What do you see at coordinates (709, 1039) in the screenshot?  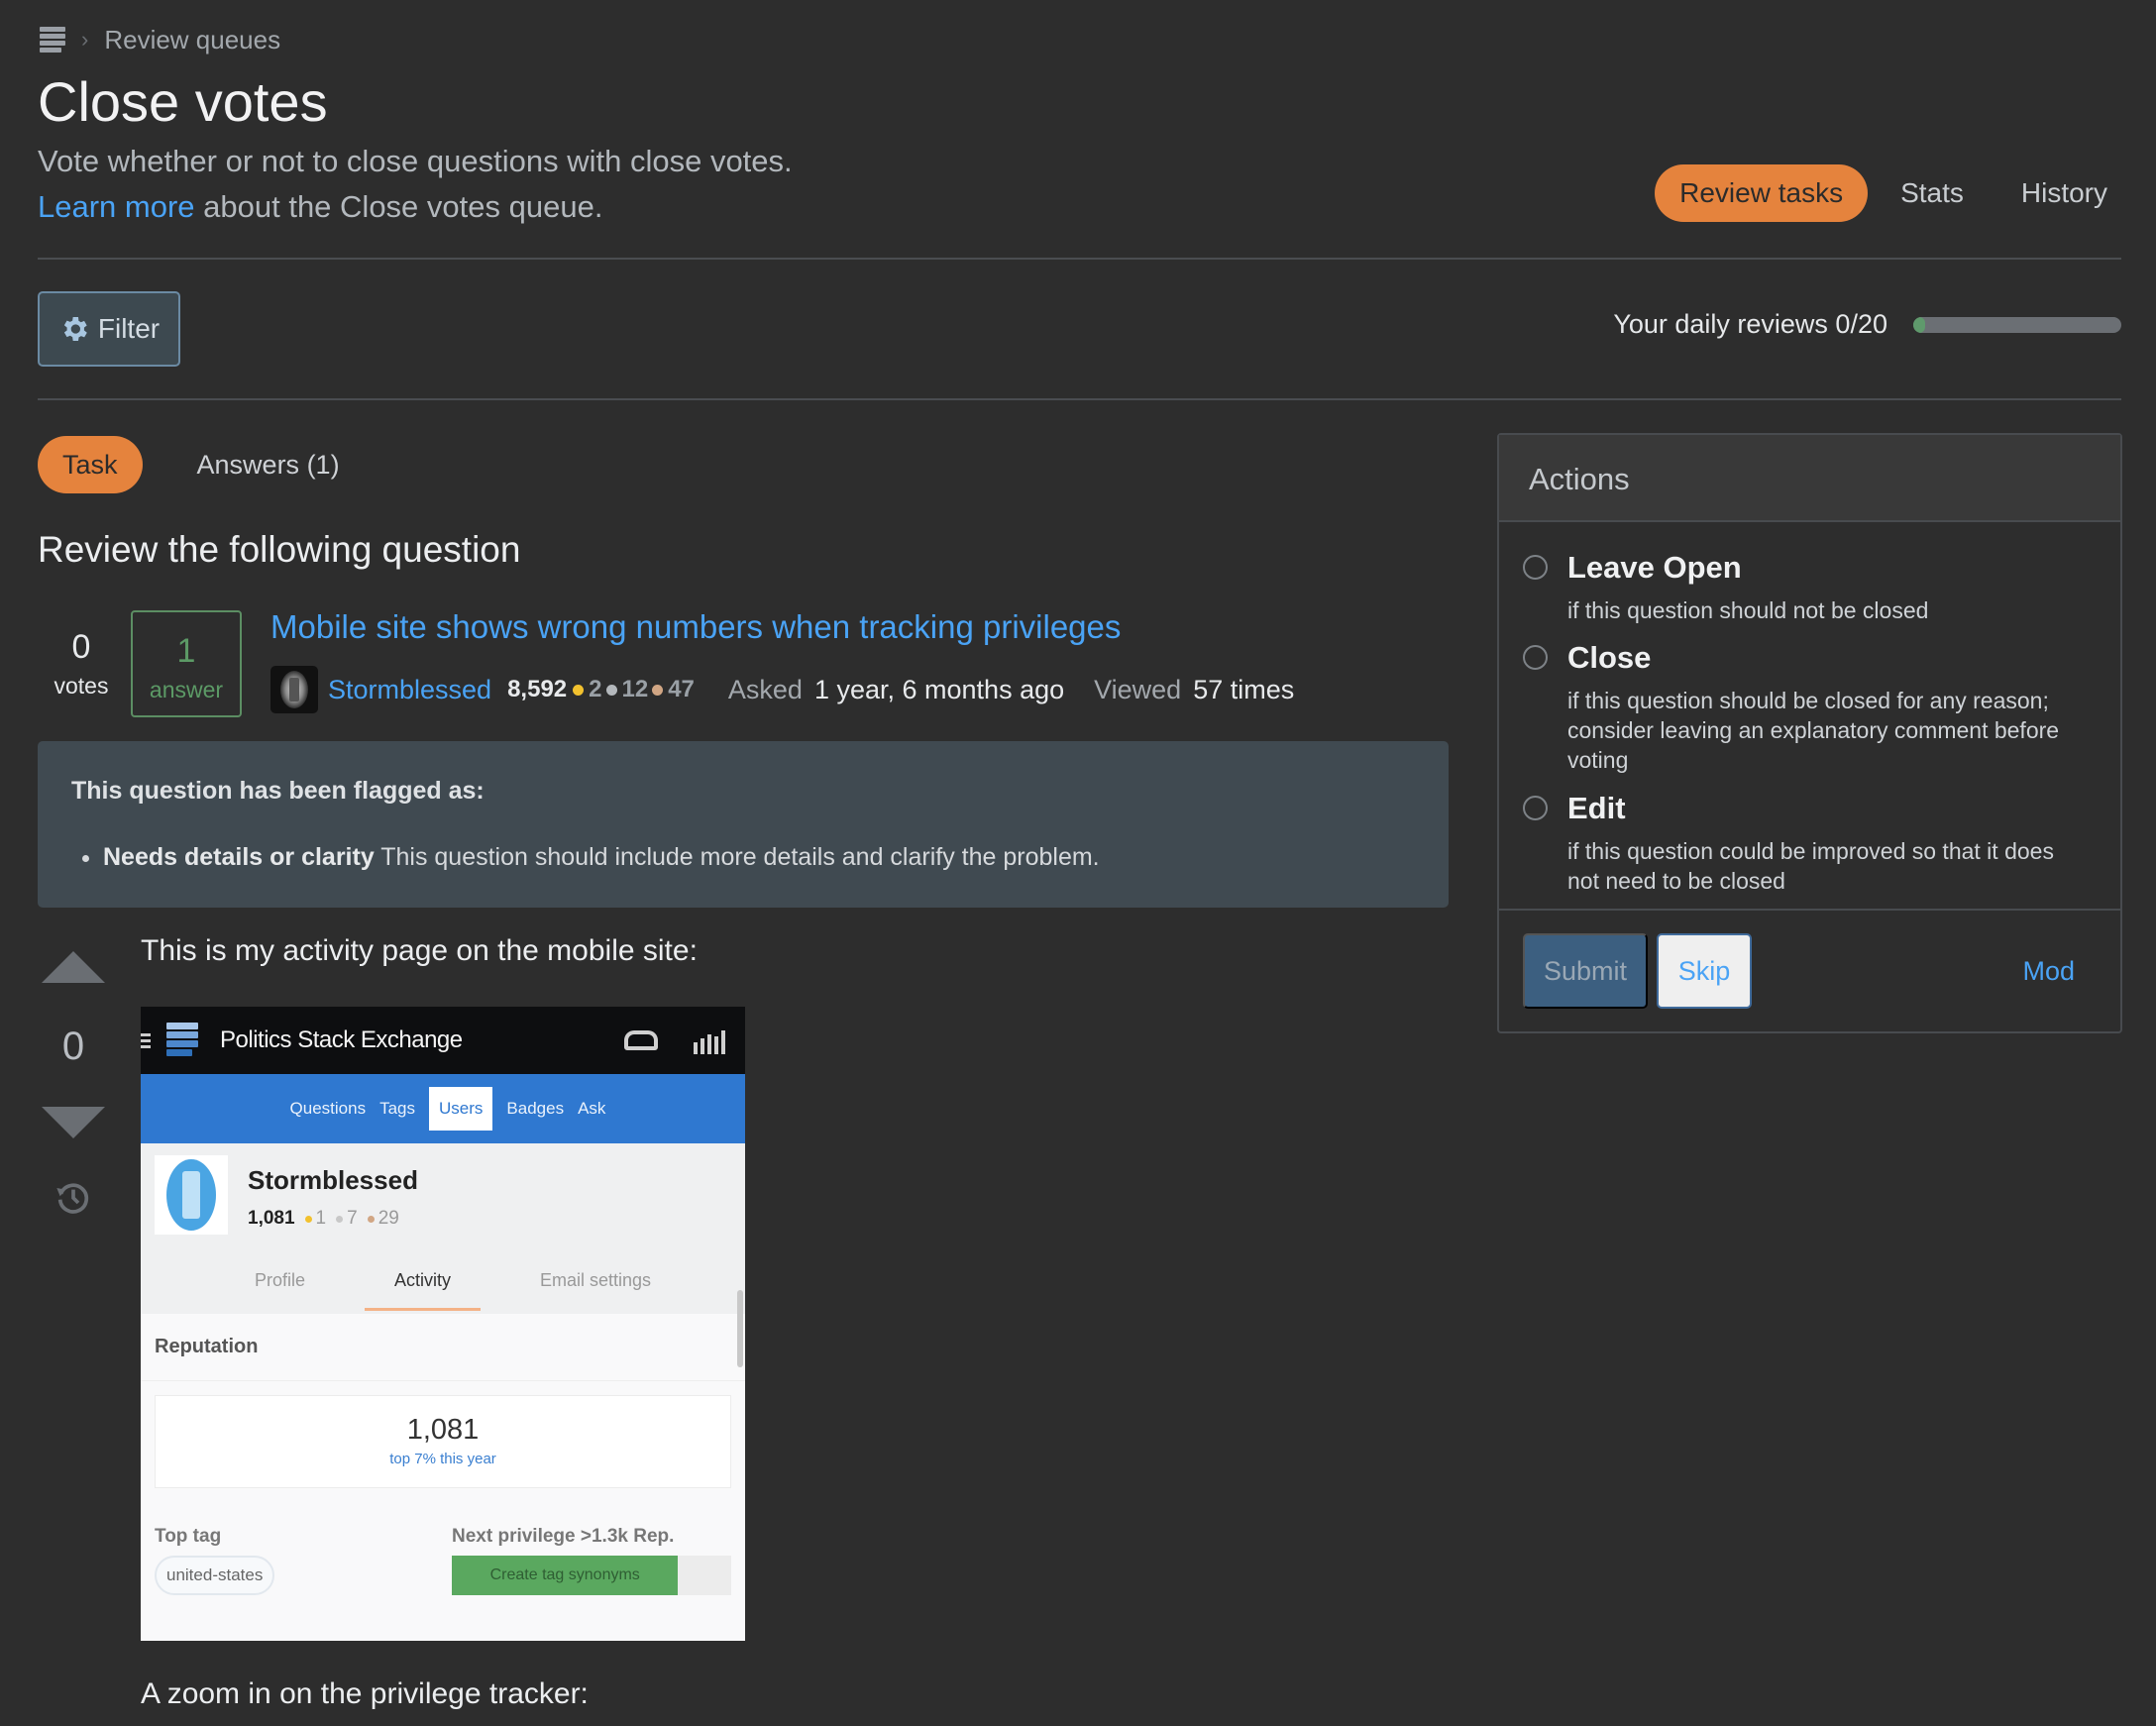 I see `achievements-icon` at bounding box center [709, 1039].